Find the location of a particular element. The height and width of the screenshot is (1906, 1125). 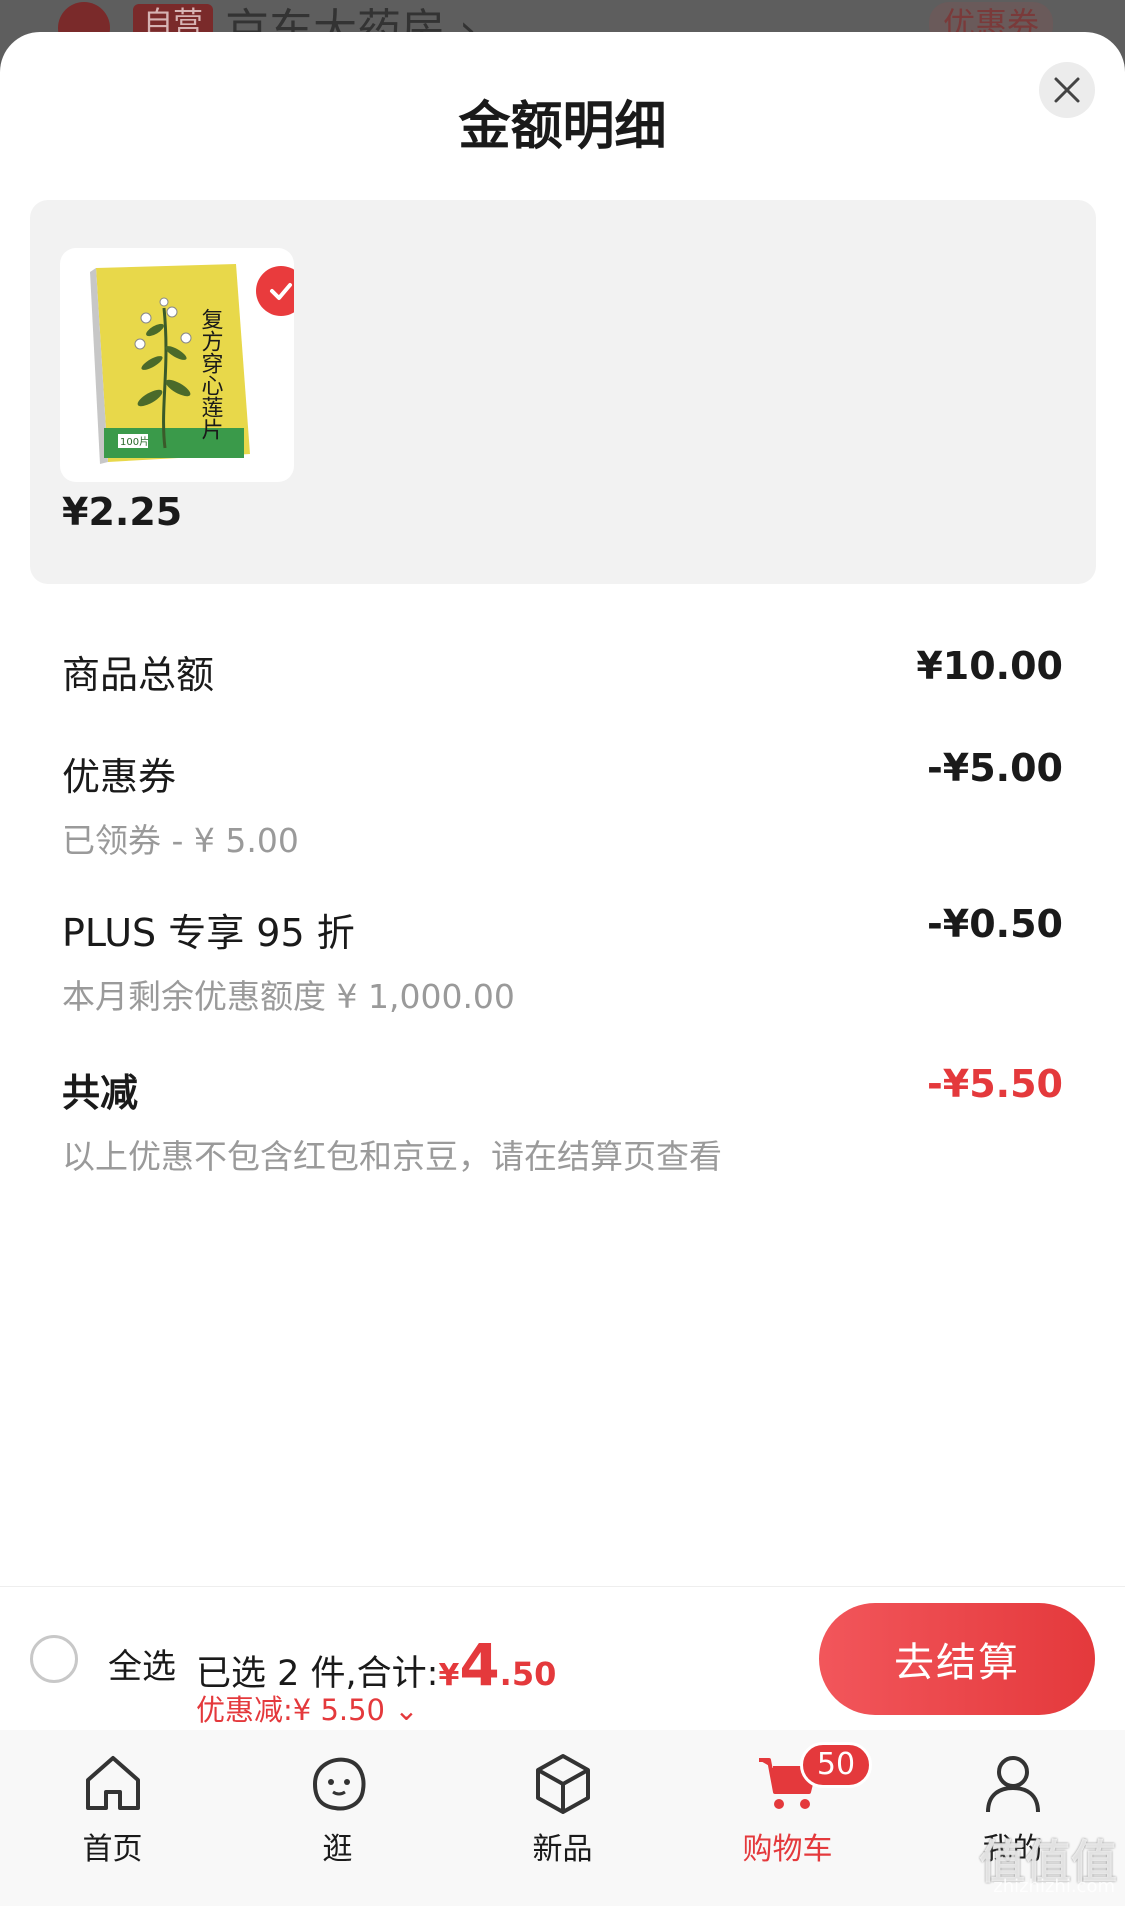

goods-total-value: ¥10.00 is located at coordinates (989, 666).